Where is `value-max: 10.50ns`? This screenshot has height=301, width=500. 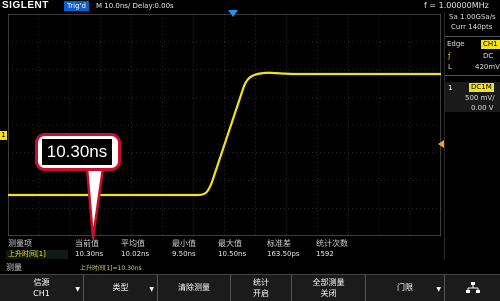
value-max: 10.50ns is located at coordinates (232, 254).